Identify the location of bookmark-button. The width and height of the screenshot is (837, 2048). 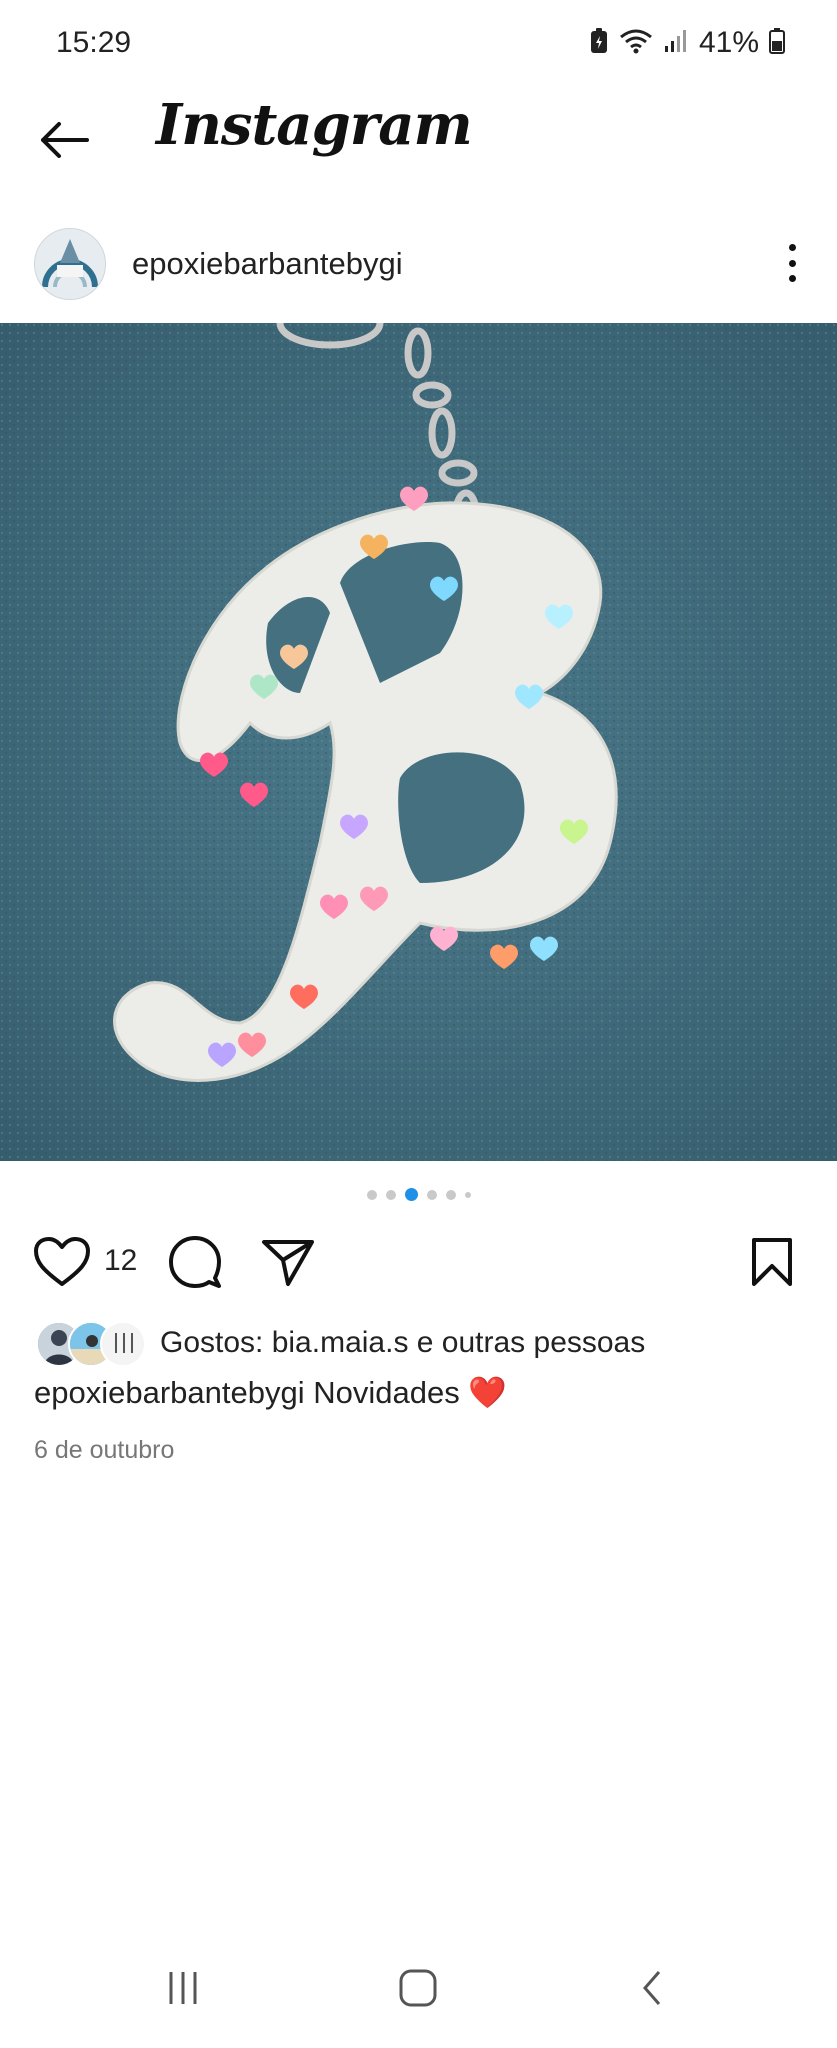
(772, 1262).